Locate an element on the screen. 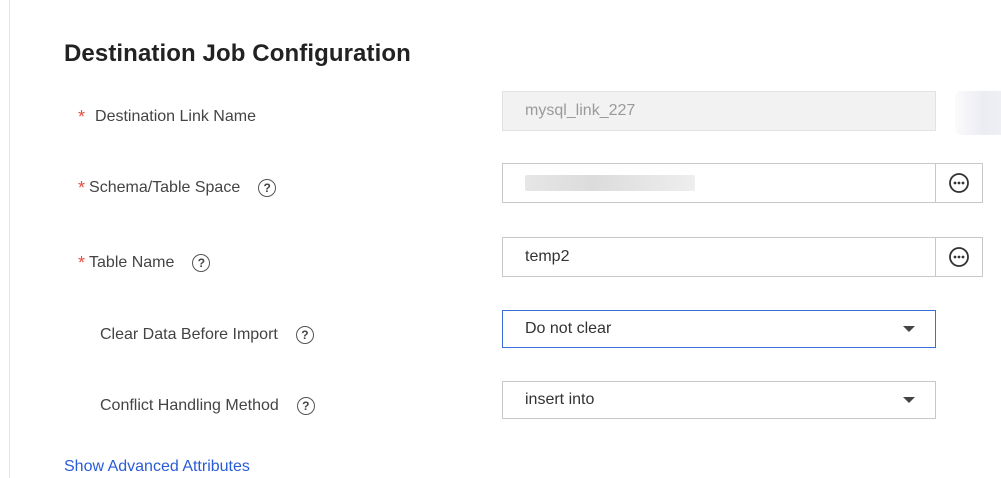 The width and height of the screenshot is (1001, 478). clear-data-label-row: Clear Data Before Import ? is located at coordinates (207, 335).